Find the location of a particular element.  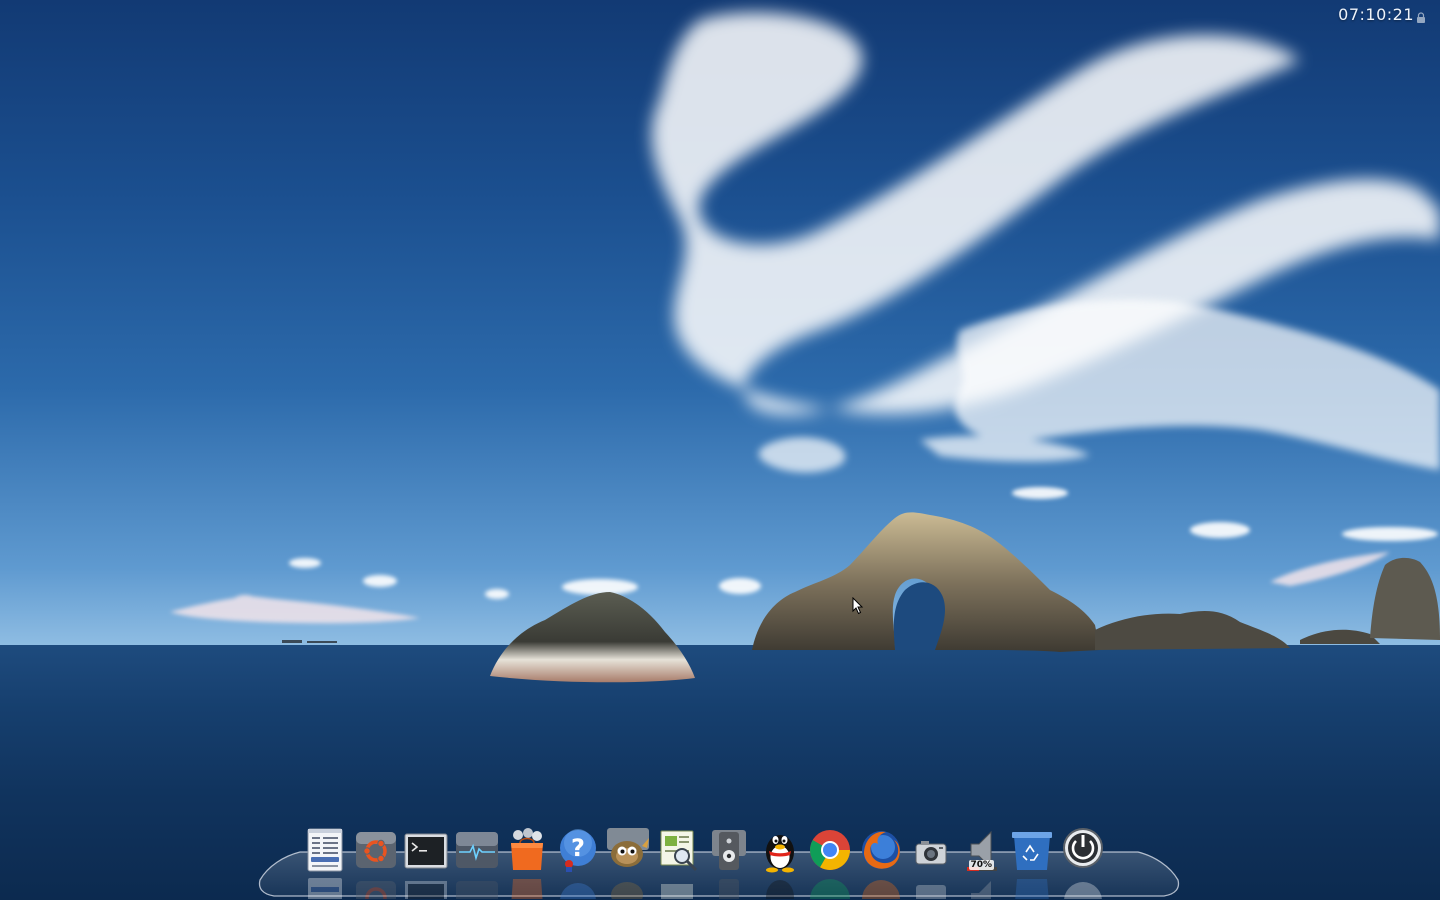

volume-level-label: 70% is located at coordinates (981, 865).